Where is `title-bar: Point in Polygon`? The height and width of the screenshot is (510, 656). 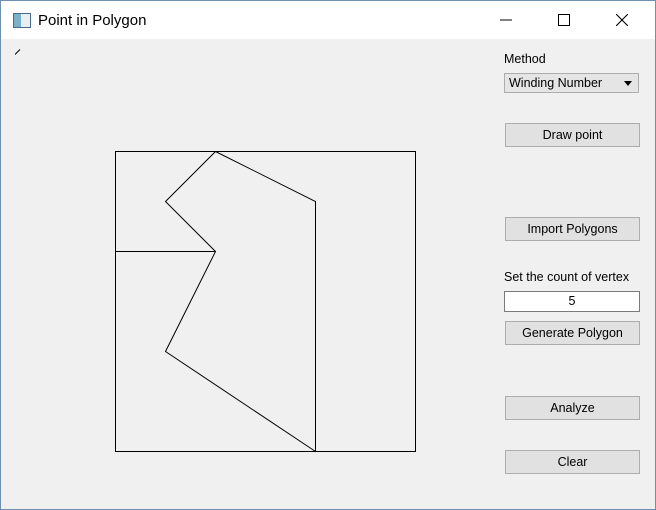 title-bar: Point in Polygon is located at coordinates (328, 20).